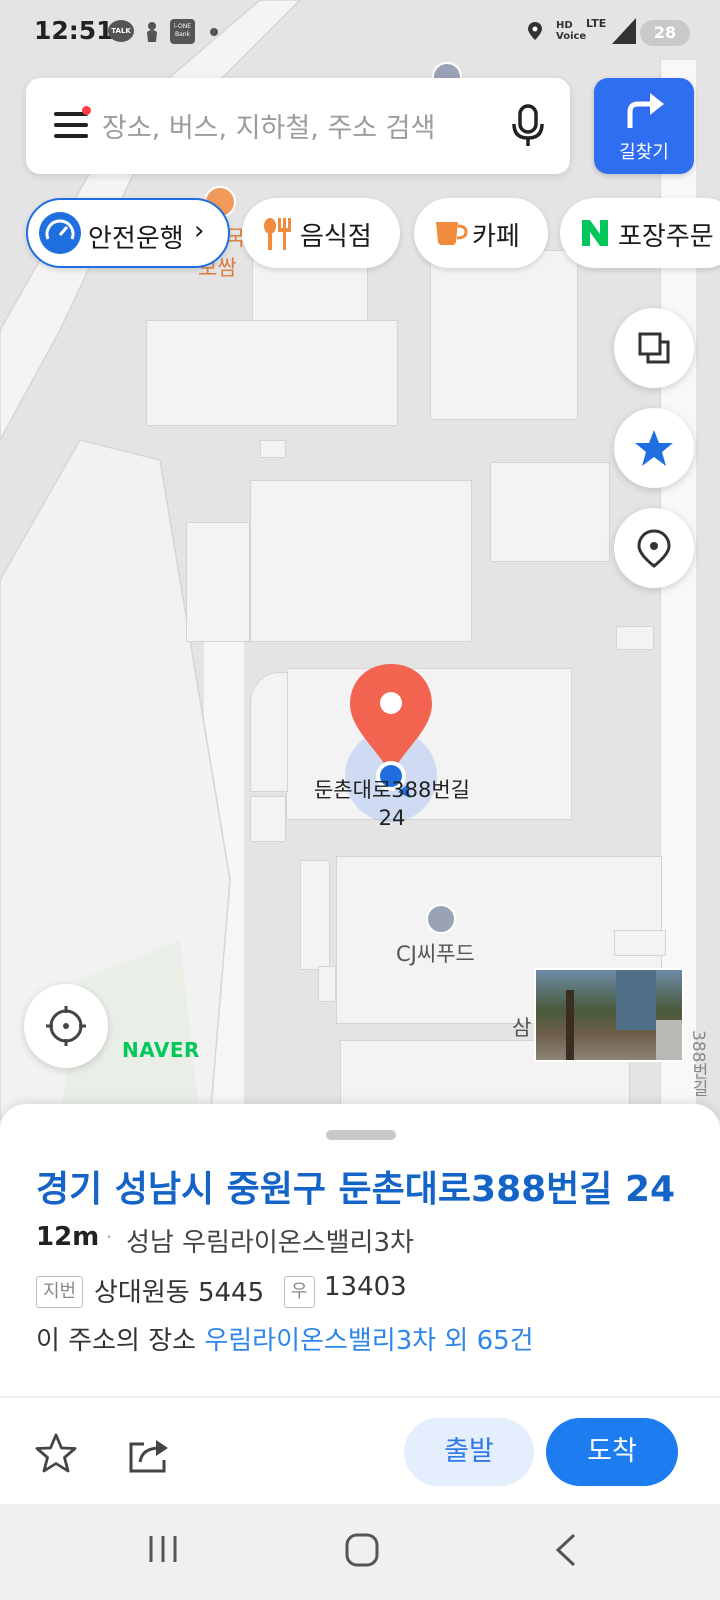 The height and width of the screenshot is (1600, 720). I want to click on layers-icon, so click(654, 348).